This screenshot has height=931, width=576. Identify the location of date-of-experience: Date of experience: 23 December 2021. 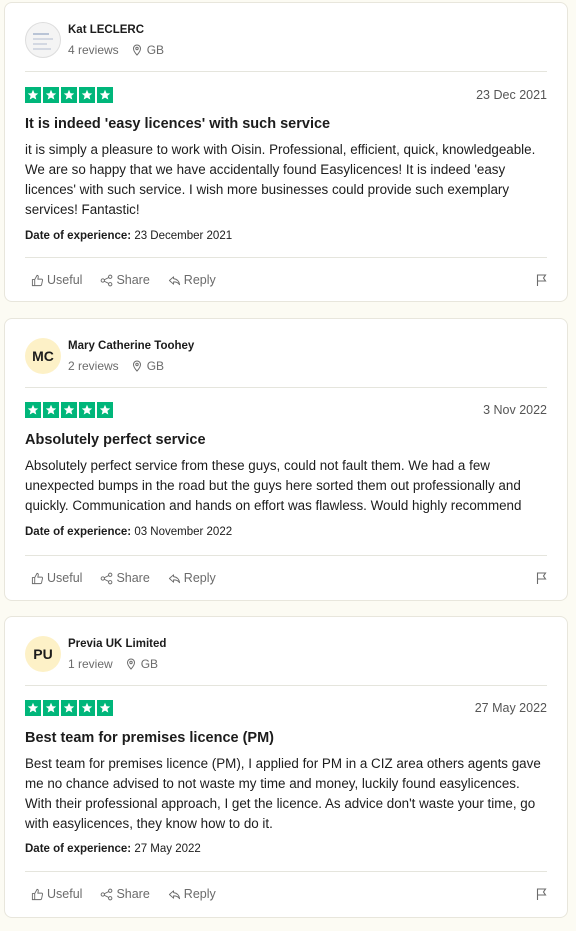
(128, 236).